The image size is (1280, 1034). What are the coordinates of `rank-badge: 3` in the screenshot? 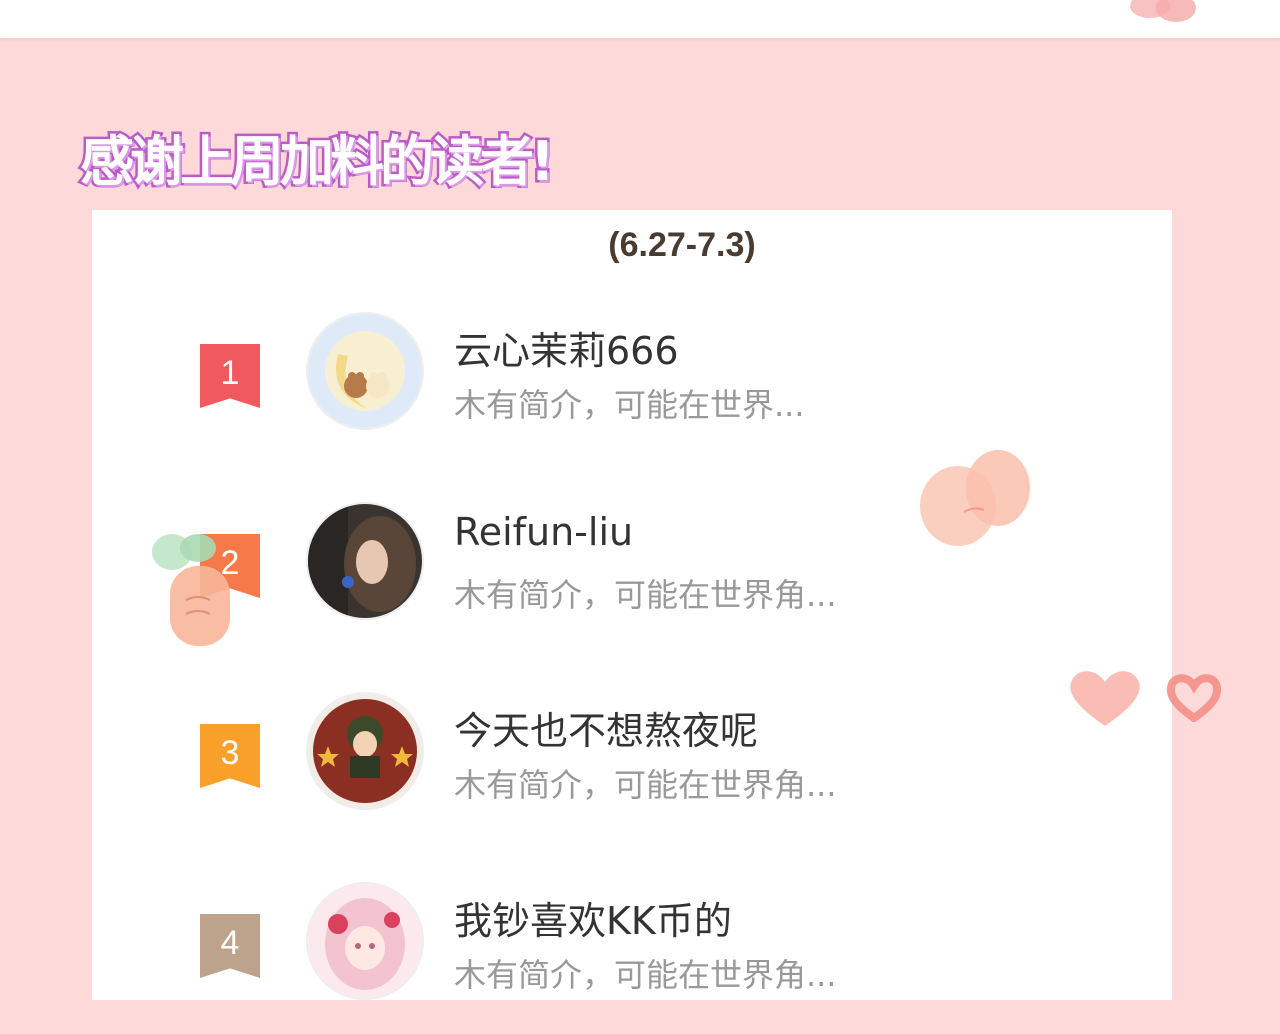 It's located at (230, 756).